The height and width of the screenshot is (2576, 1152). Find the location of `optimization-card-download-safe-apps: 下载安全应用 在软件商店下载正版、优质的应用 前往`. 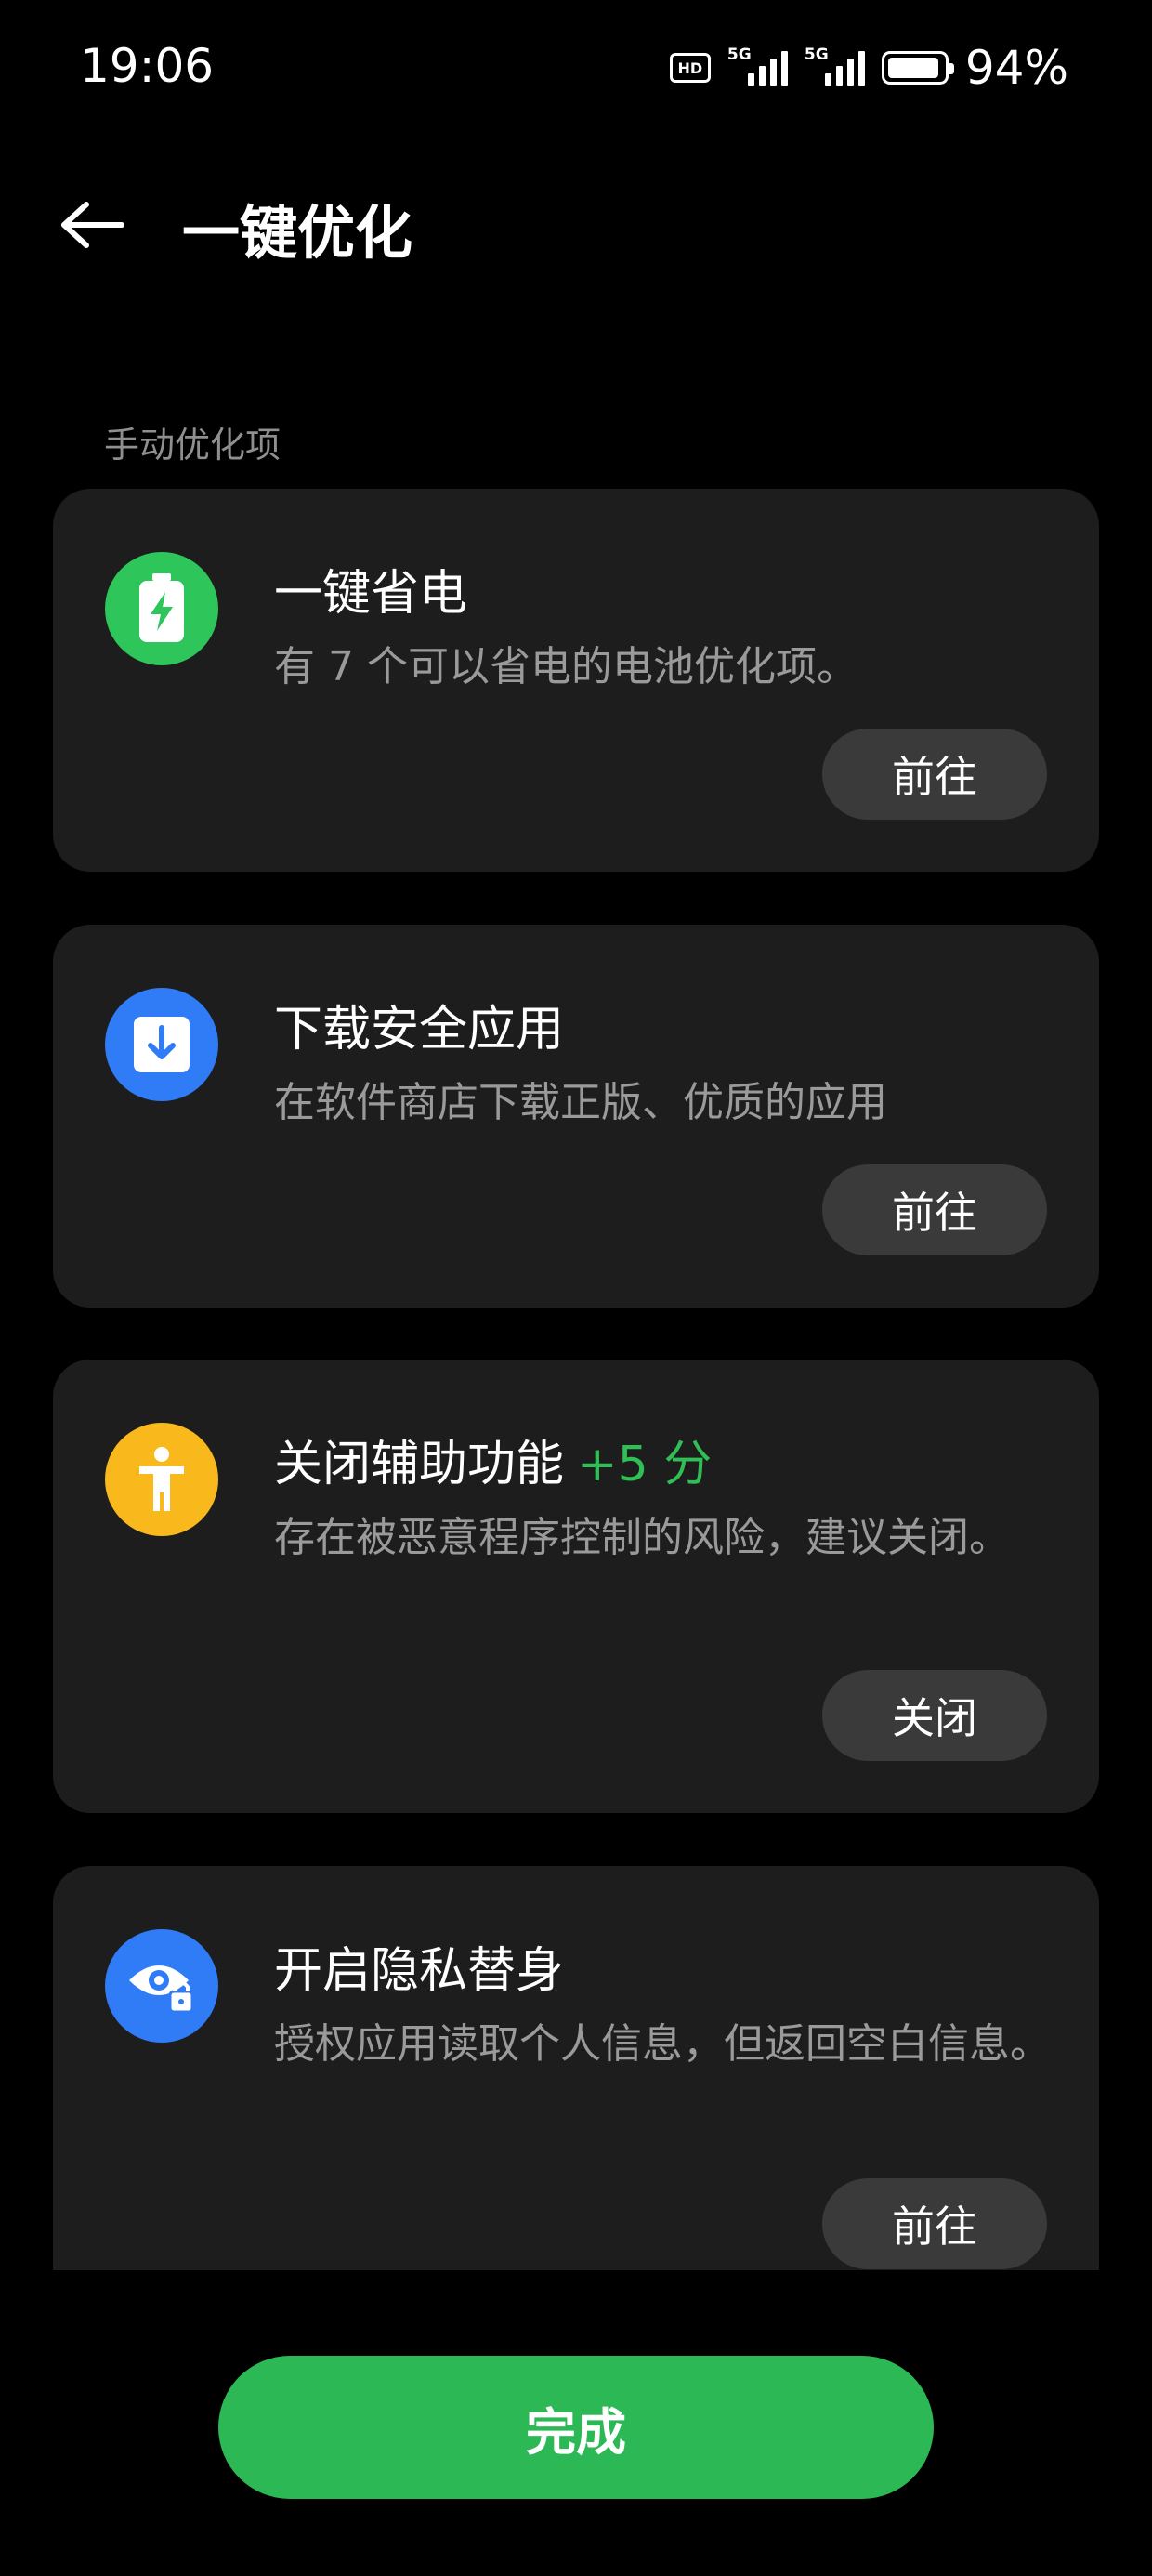

optimization-card-download-safe-apps: 下载安全应用 在软件商店下载正版、优质的应用 前往 is located at coordinates (576, 1116).